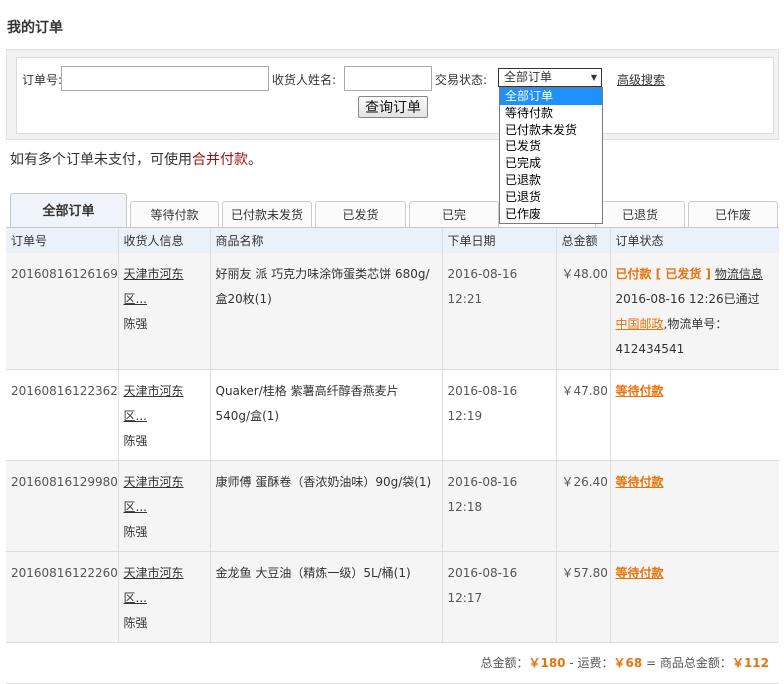 The width and height of the screenshot is (784, 684). What do you see at coordinates (551, 146) in the screenshot?
I see `status-option-shipped: 已发货` at bounding box center [551, 146].